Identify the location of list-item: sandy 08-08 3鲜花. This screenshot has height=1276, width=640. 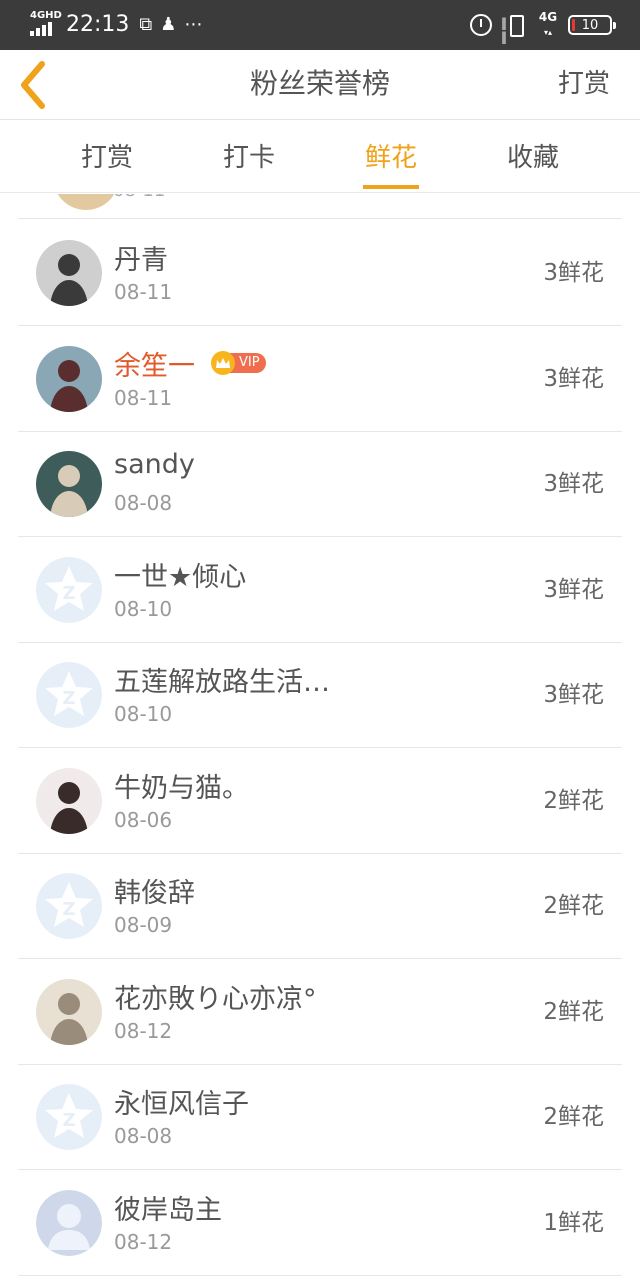
(320, 484).